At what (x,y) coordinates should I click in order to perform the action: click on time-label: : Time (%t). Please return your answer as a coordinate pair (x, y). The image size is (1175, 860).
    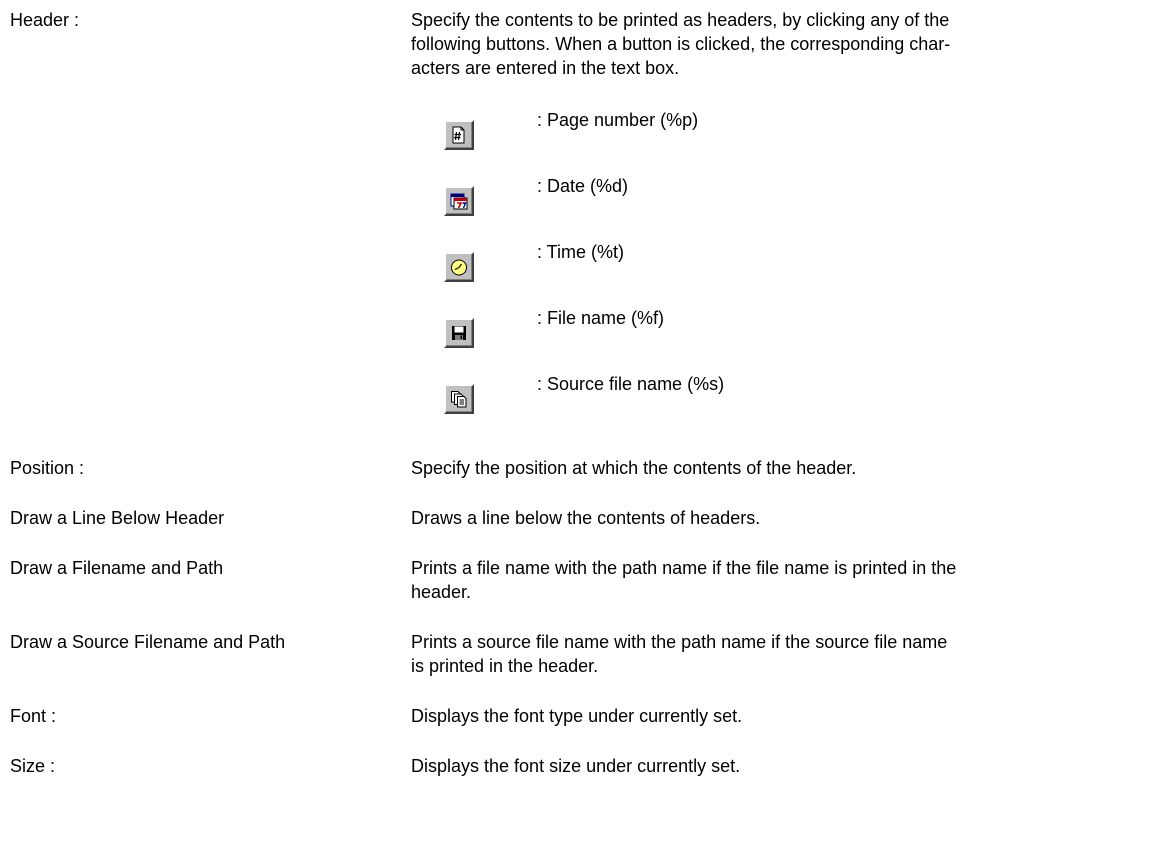
    Looking at the image, I should click on (581, 252).